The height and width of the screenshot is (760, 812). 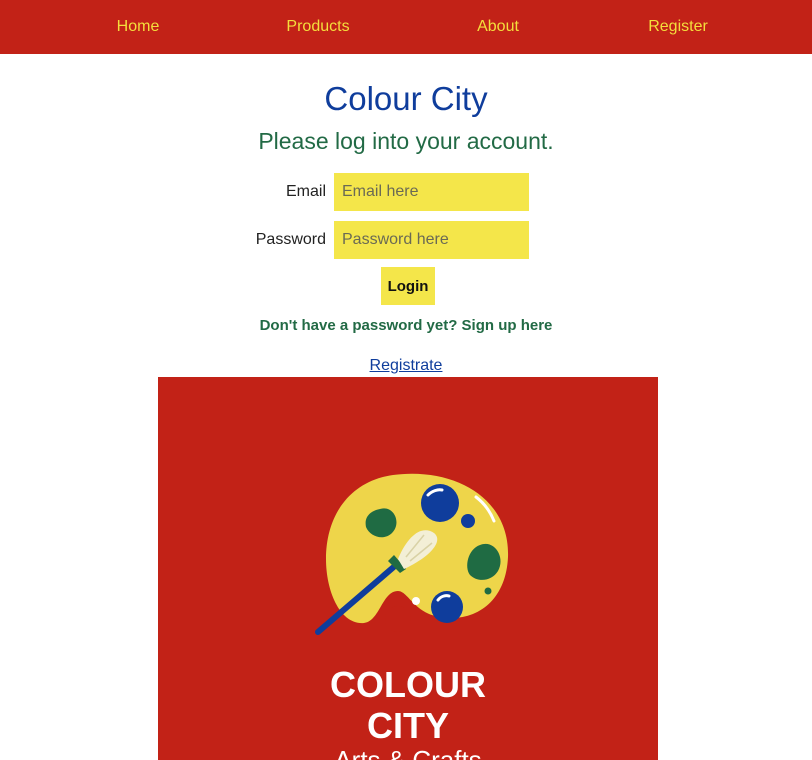 What do you see at coordinates (408, 725) in the screenshot?
I see `logo-line2: CITY` at bounding box center [408, 725].